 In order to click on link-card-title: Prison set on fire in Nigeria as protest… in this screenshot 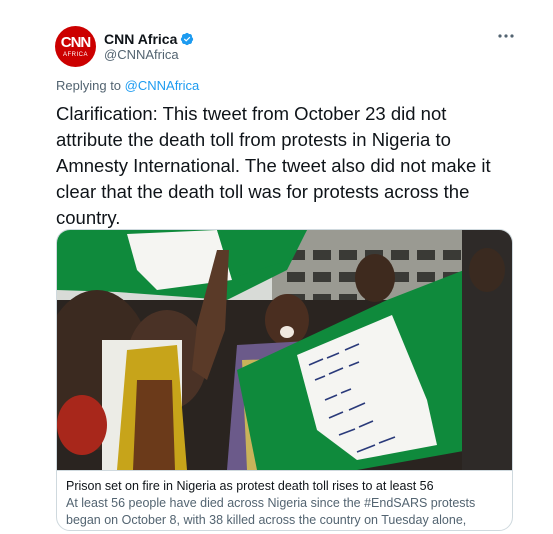, I will do `click(286, 486)`.